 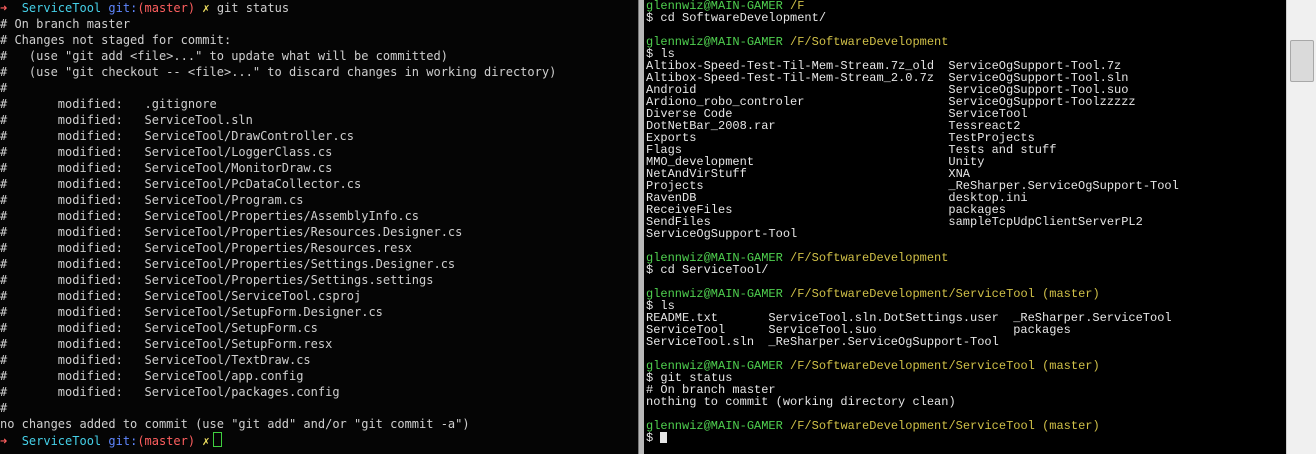 I want to click on user-host: glennwiz@MAIN-GAMER, so click(x=714, y=426).